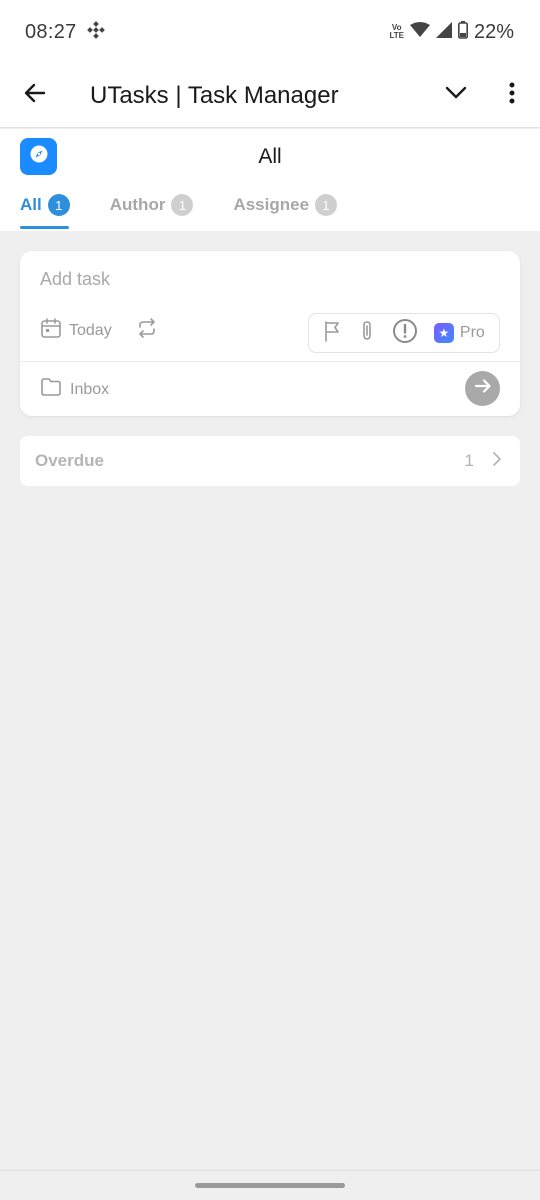 This screenshot has width=540, height=1200. What do you see at coordinates (270, 279) in the screenshot?
I see `add-task-input` at bounding box center [270, 279].